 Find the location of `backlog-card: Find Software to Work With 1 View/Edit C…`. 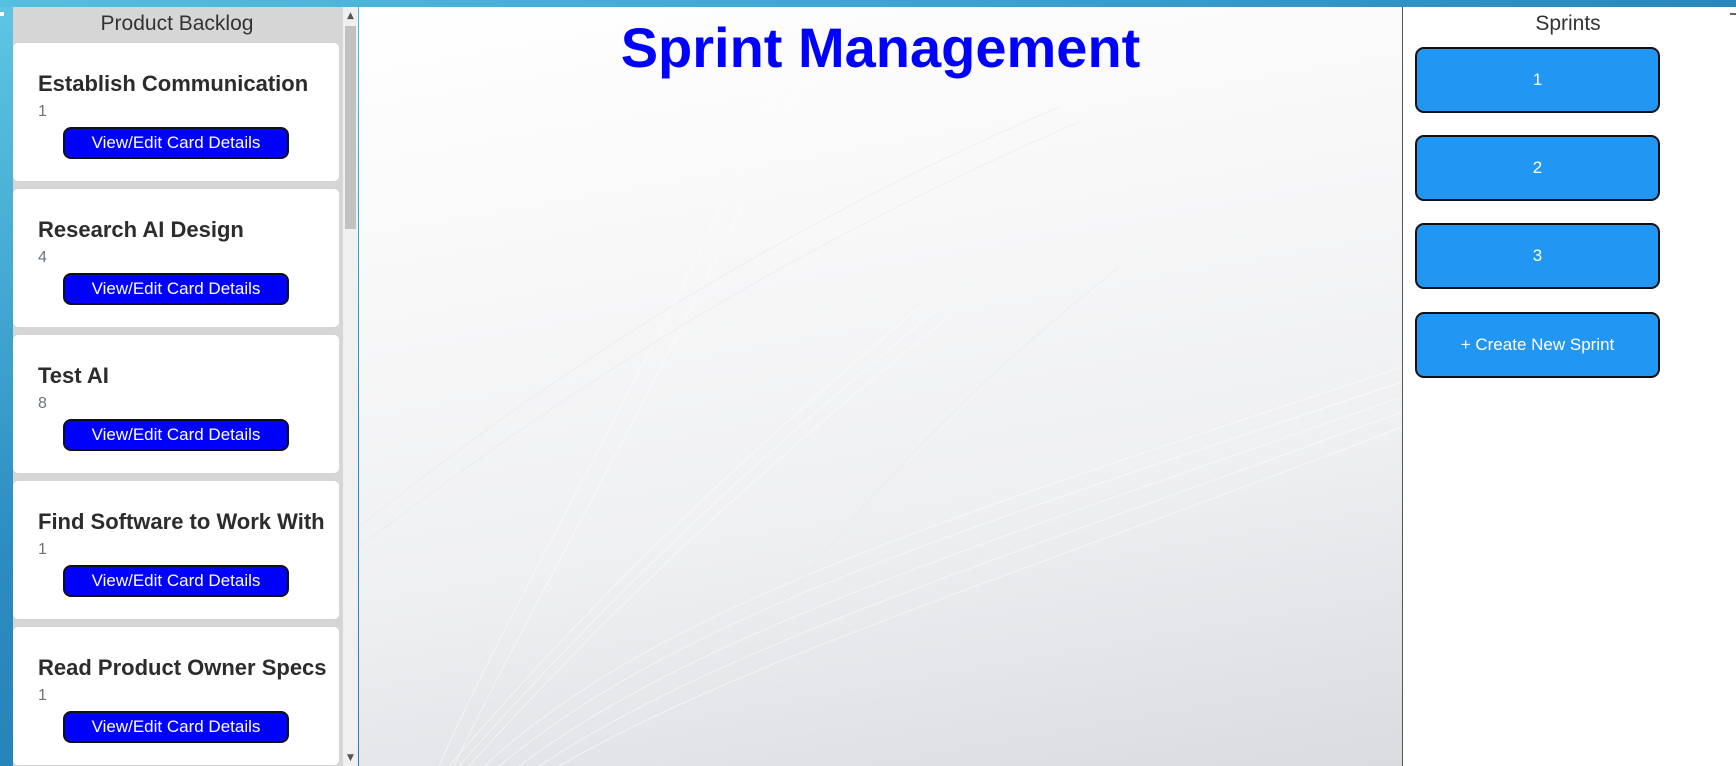

backlog-card: Find Software to Work With 1 View/Edit C… is located at coordinates (176, 550).